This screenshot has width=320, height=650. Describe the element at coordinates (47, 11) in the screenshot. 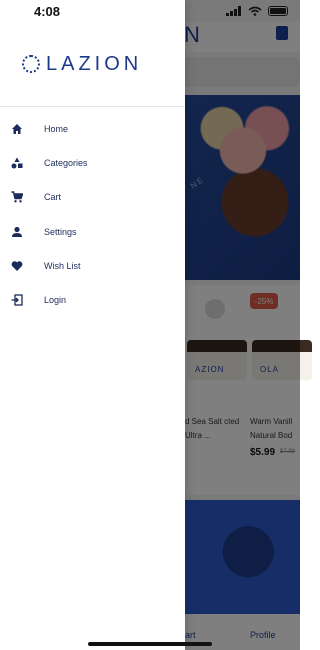

I see `status-time: 4:08` at that location.